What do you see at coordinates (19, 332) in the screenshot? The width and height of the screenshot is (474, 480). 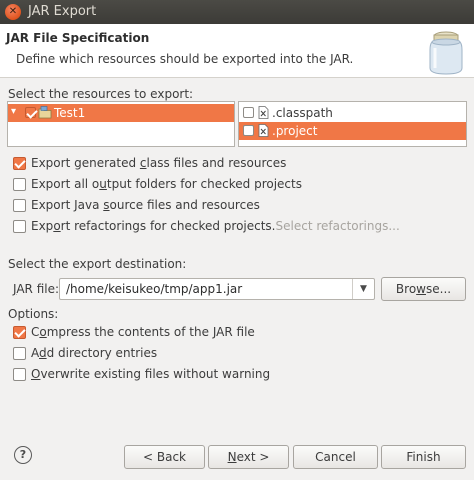 I see `compress-checkbox` at bounding box center [19, 332].